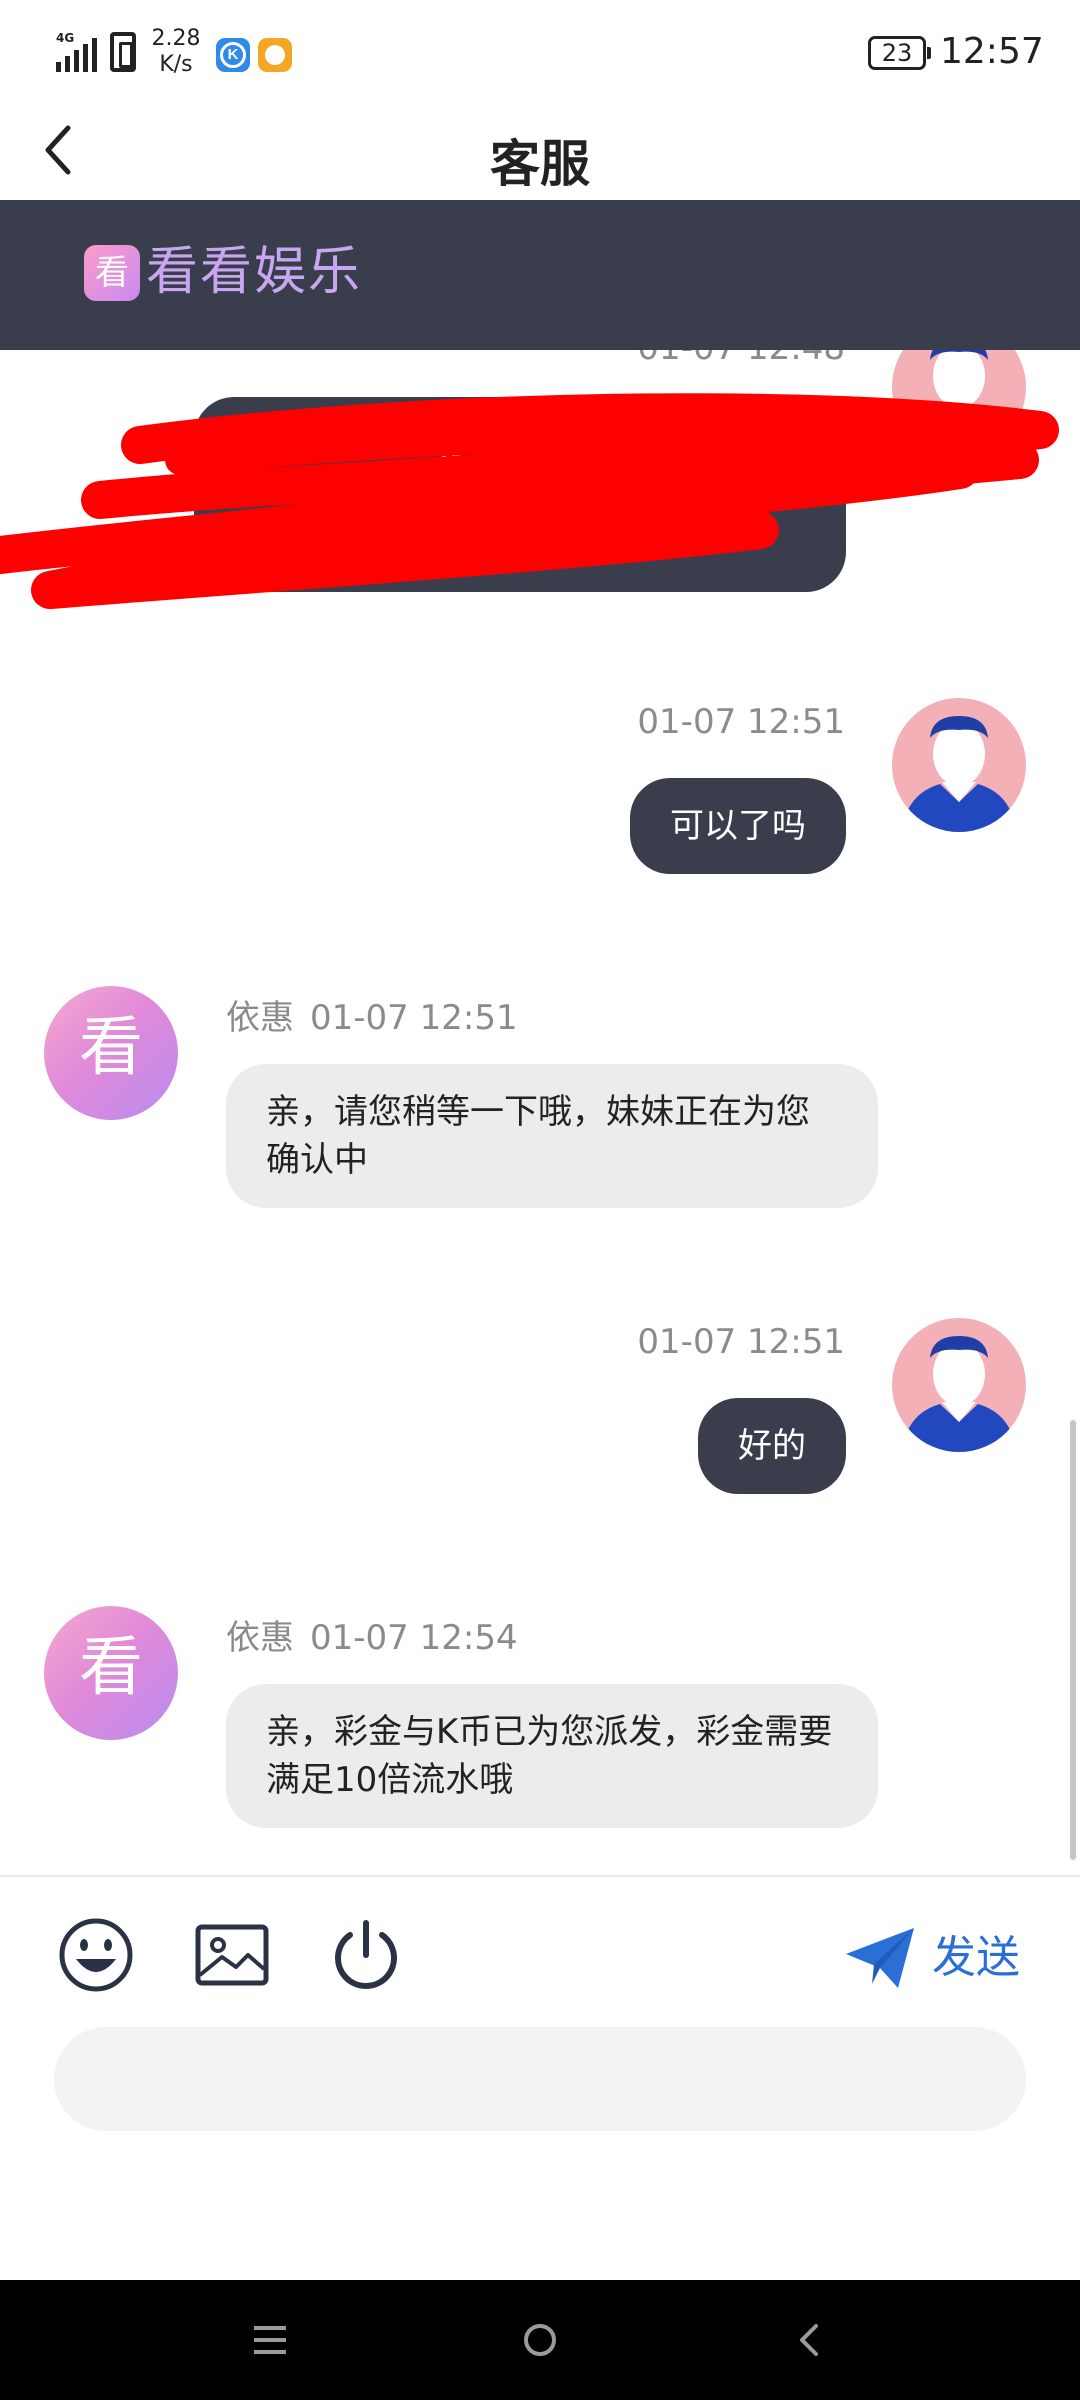  Describe the element at coordinates (538, 1136) in the screenshot. I see `message-text: 亲，请您稍等一下哦，妹妹正在为您确认中` at that location.